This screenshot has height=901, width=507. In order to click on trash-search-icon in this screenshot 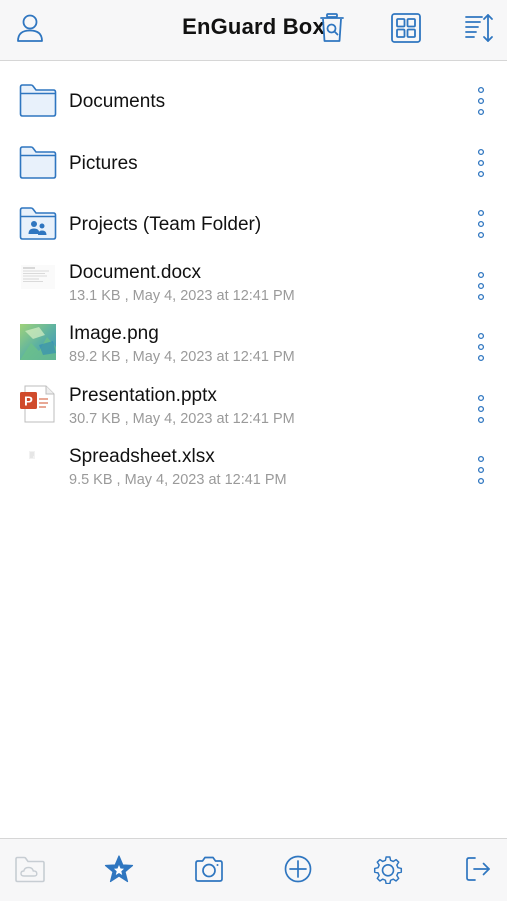, I will do `click(332, 27)`.